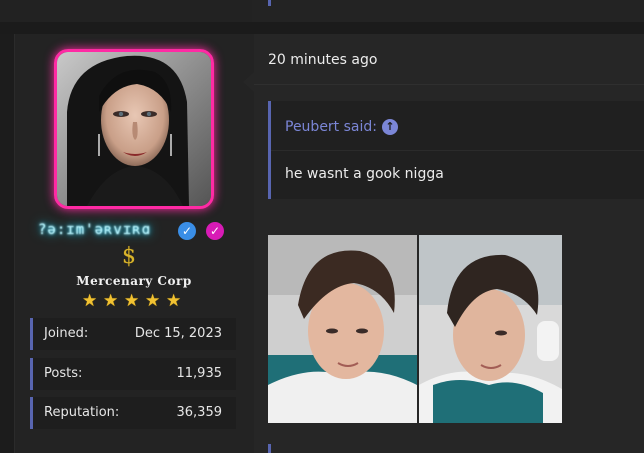  I want to click on previous-post-accent, so click(269, 3).